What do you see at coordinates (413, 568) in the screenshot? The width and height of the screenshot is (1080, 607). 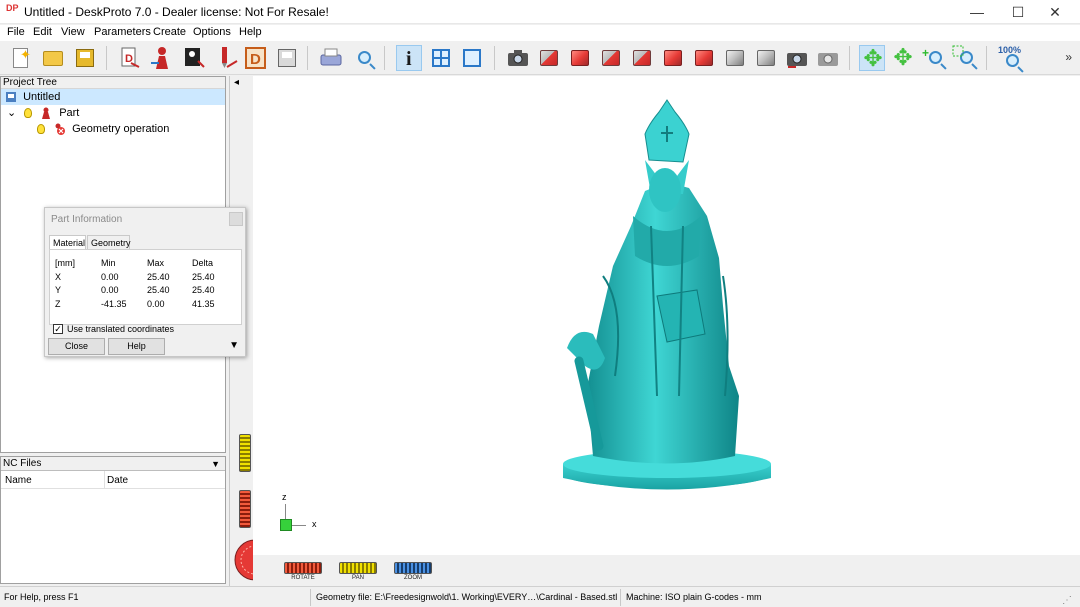 I see `zoom-wheel` at bounding box center [413, 568].